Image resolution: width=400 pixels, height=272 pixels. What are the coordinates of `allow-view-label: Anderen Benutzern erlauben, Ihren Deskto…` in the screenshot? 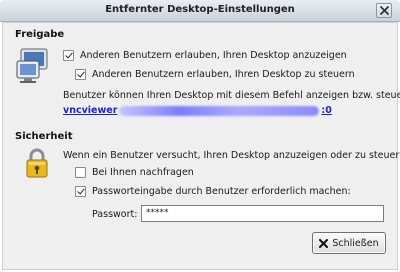 It's located at (213, 55).